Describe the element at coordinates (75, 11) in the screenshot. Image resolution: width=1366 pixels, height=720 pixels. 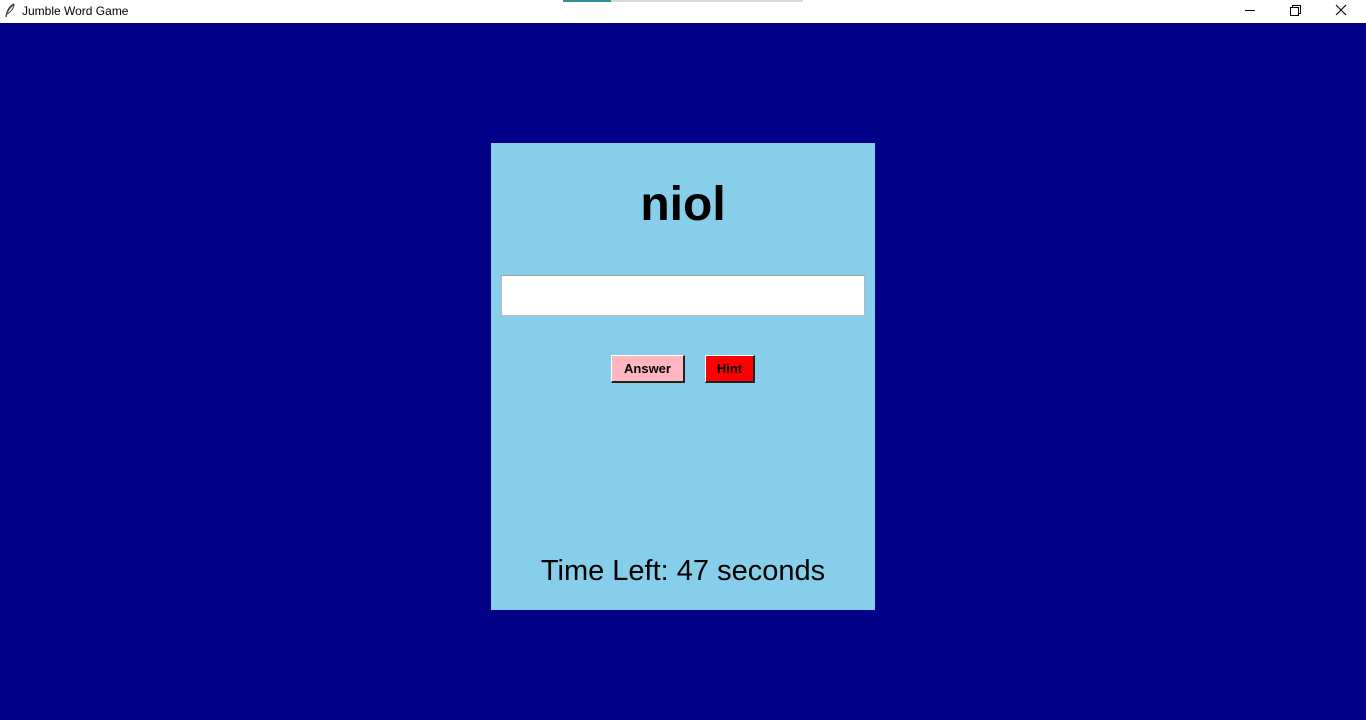
I see `window-title: Jumble Word Game` at that location.